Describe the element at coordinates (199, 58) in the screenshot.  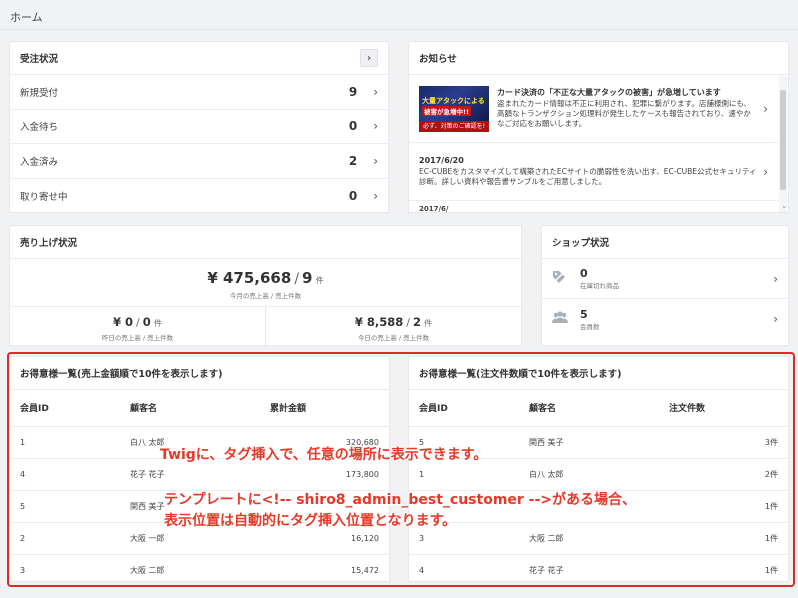
I see `orders-card-header: 受注状況 ›` at that location.